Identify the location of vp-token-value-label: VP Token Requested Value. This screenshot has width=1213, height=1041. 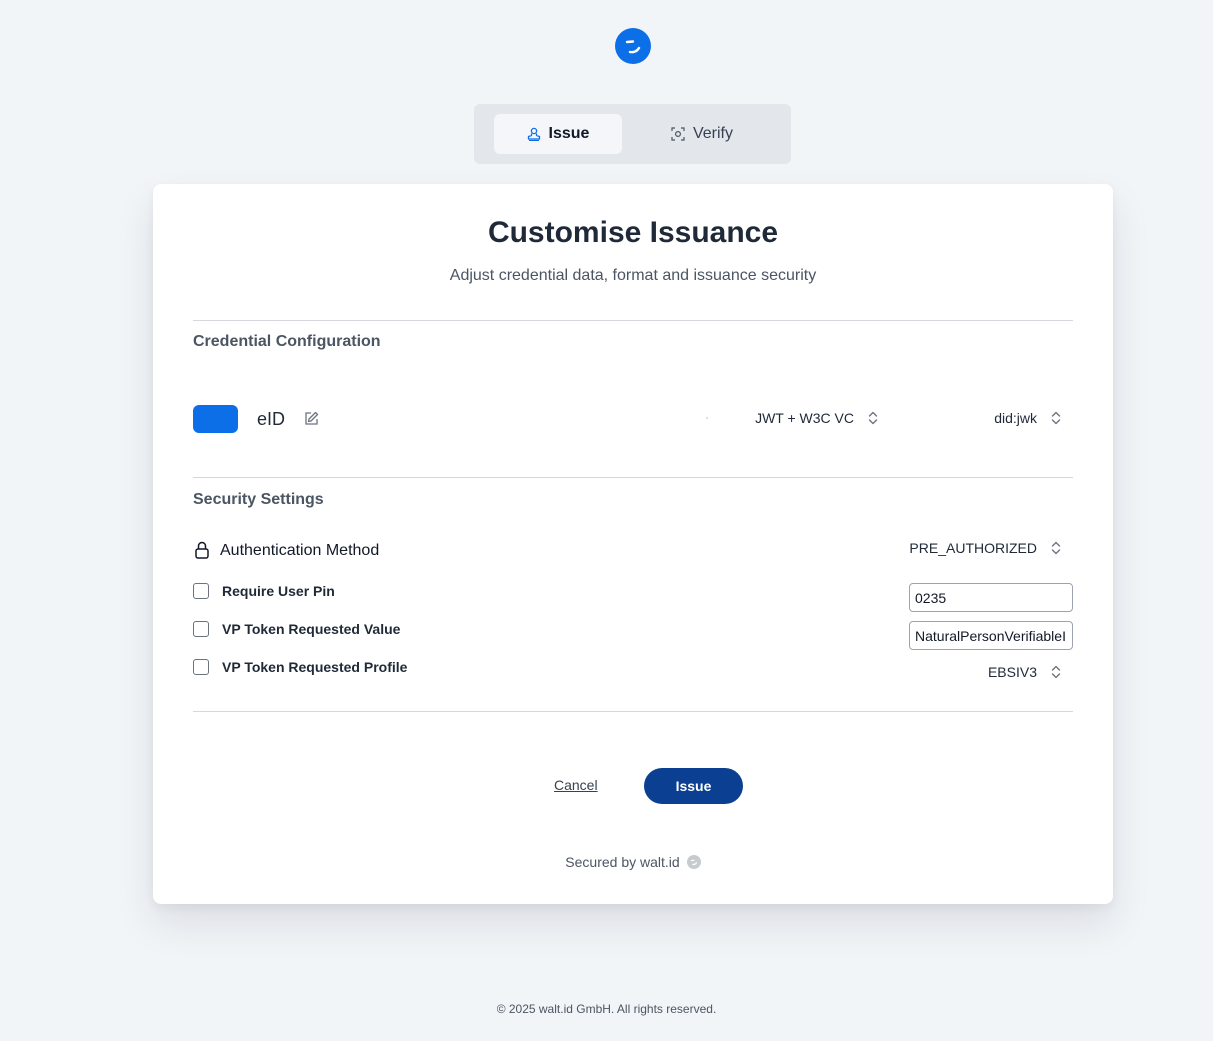
(311, 629).